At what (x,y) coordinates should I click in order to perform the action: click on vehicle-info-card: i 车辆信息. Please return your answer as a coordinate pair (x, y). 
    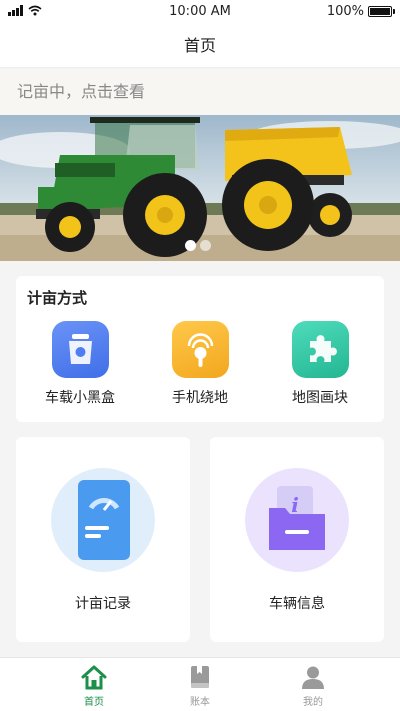
    Looking at the image, I should click on (297, 539).